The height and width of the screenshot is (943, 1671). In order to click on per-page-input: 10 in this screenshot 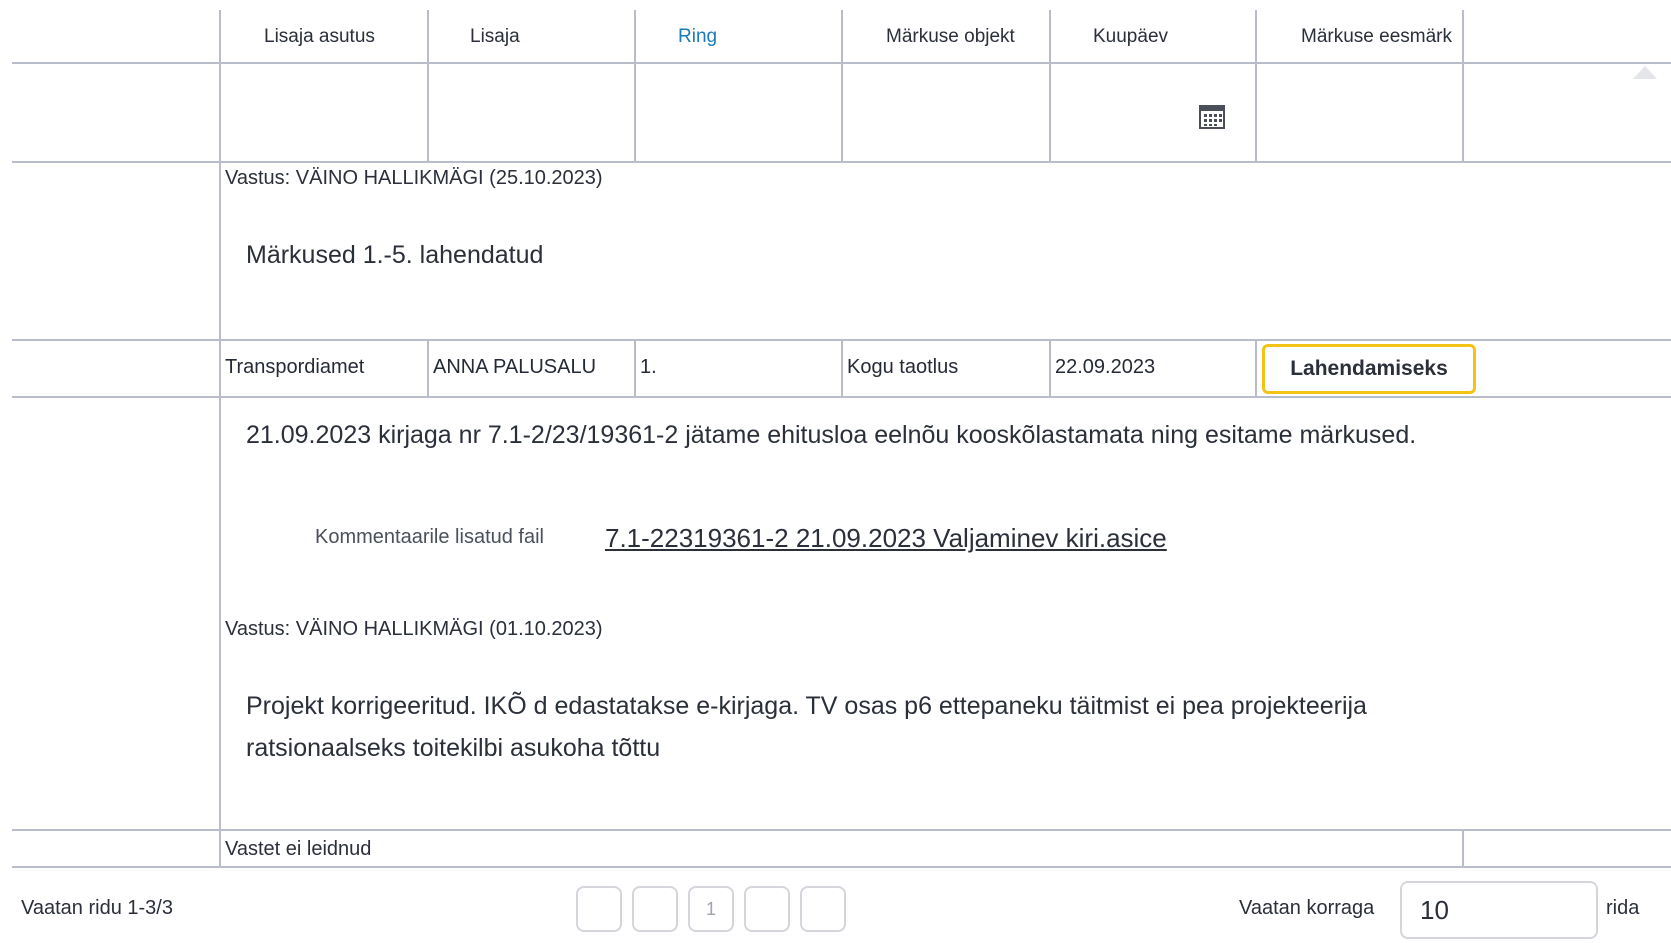, I will do `click(1499, 910)`.